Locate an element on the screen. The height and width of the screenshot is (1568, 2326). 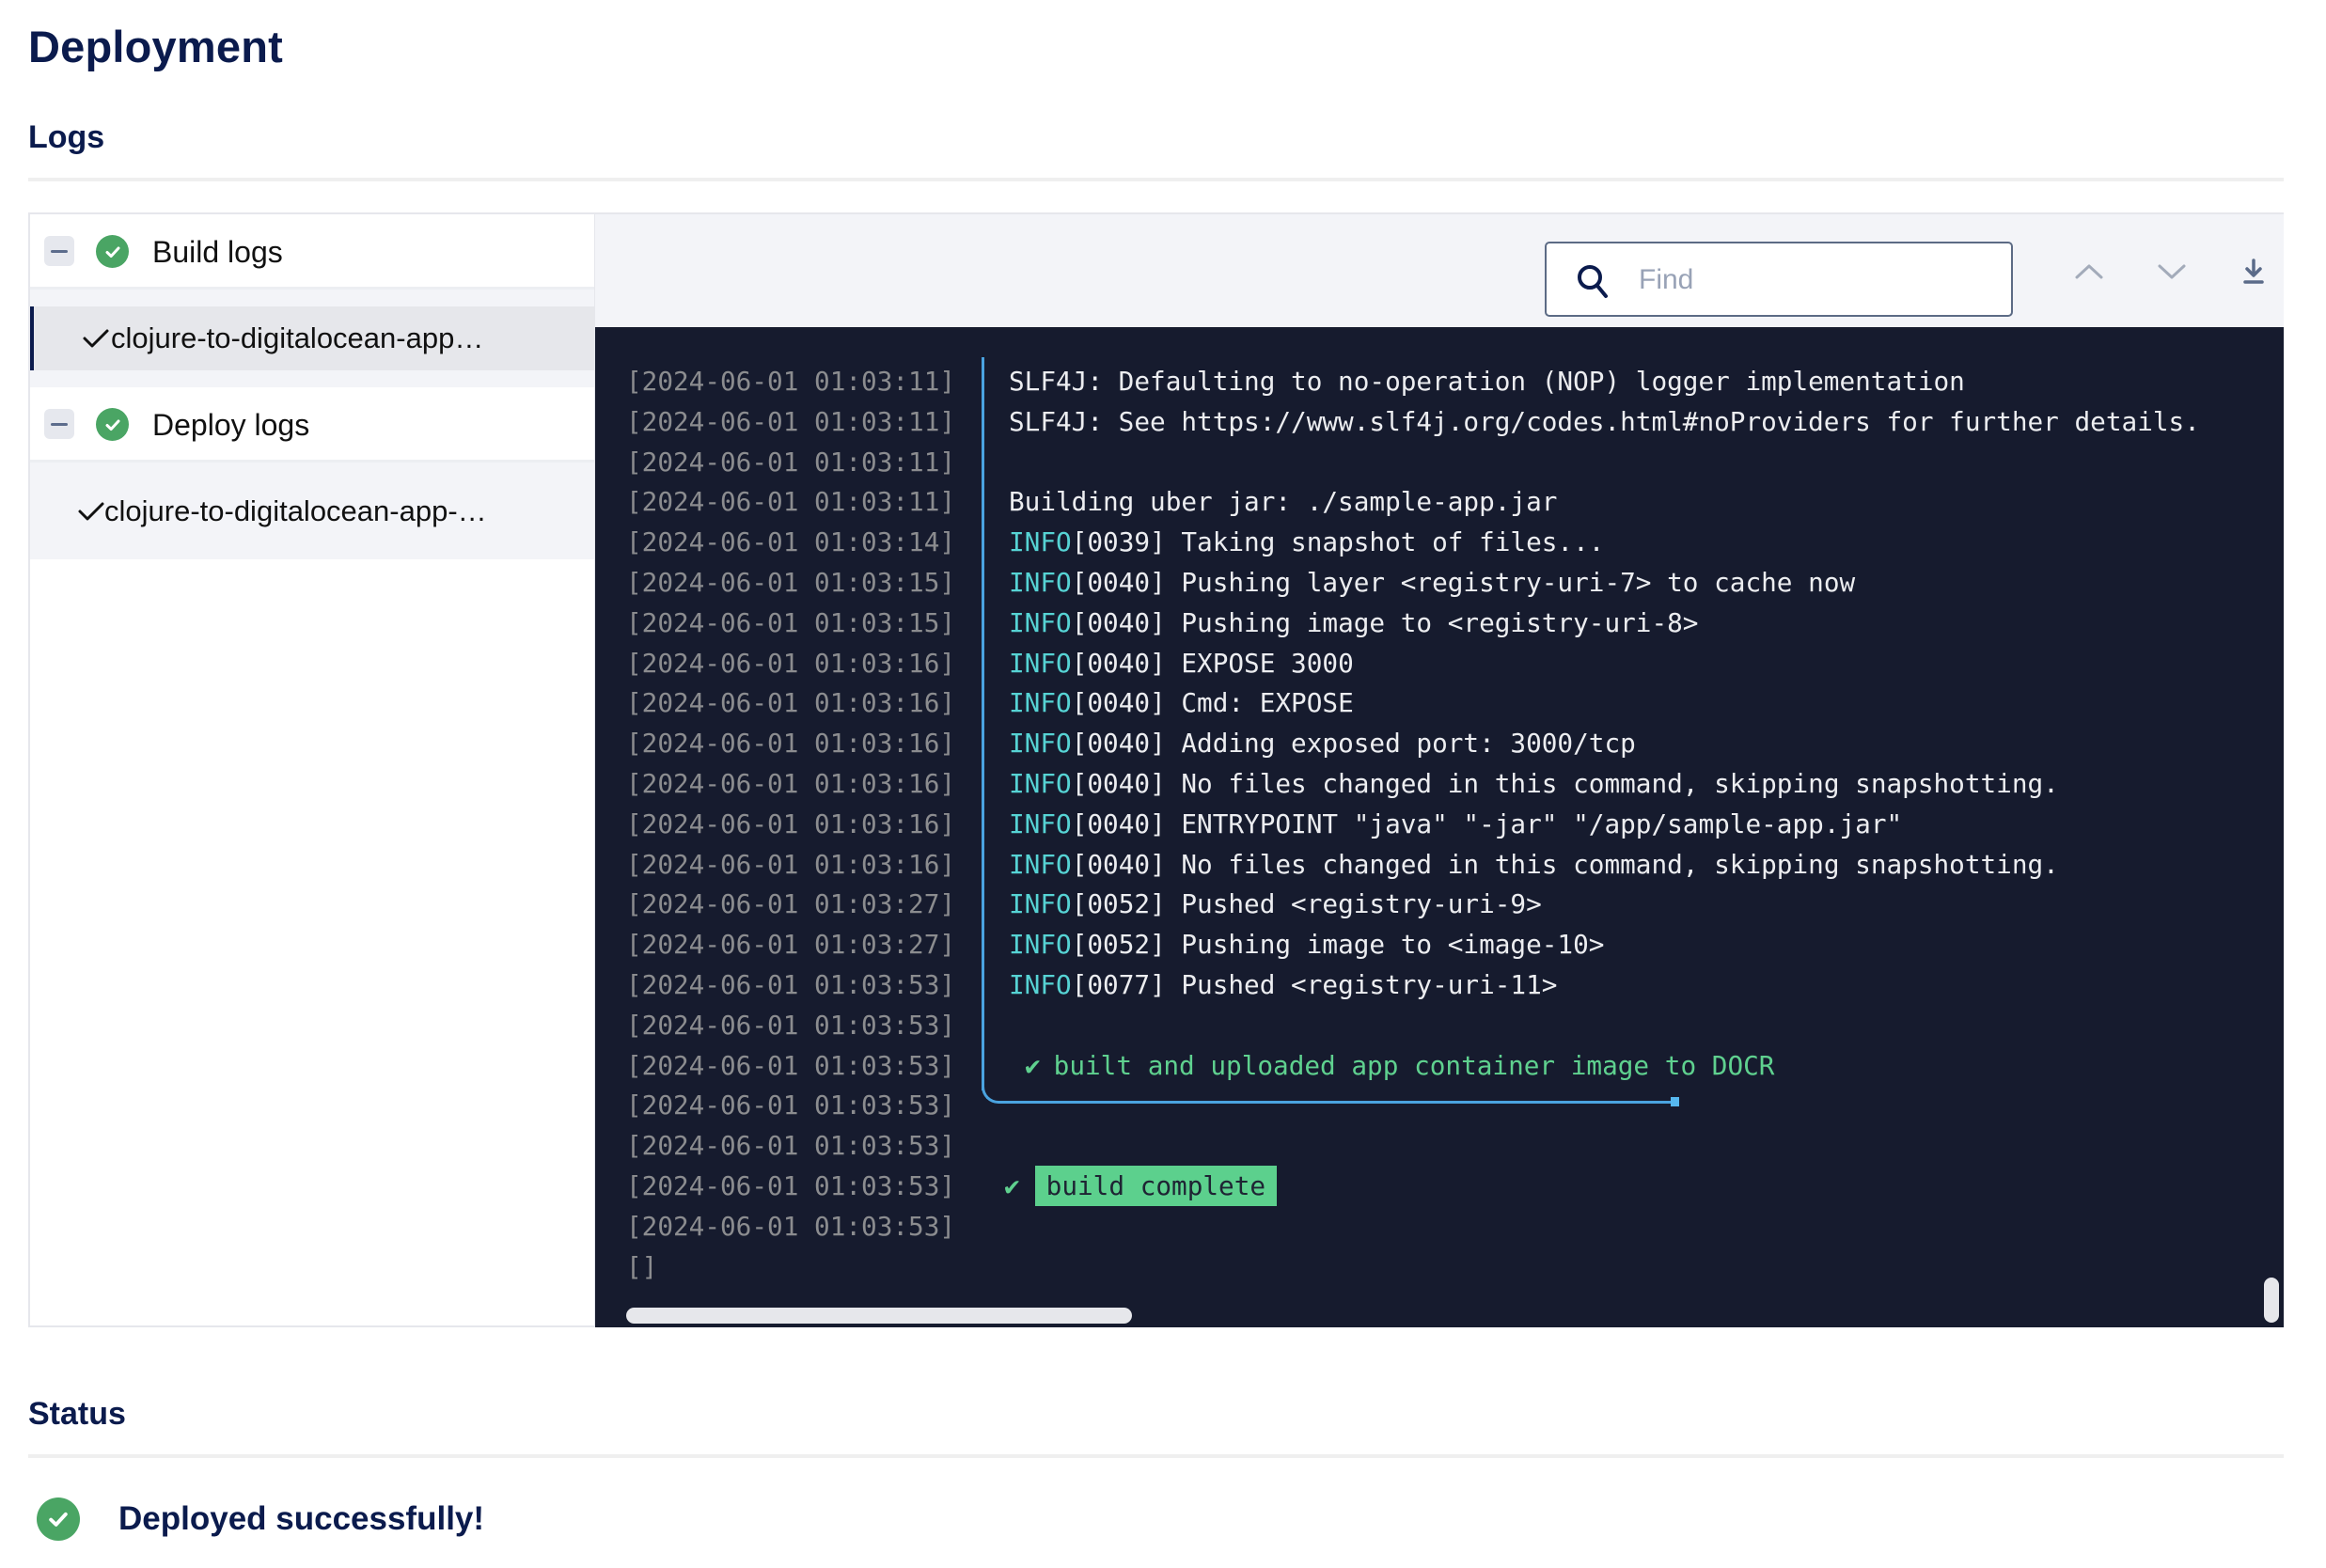
log-message: INFO[0052] Pushed <registry-uri-9> is located at coordinates (1275, 904).